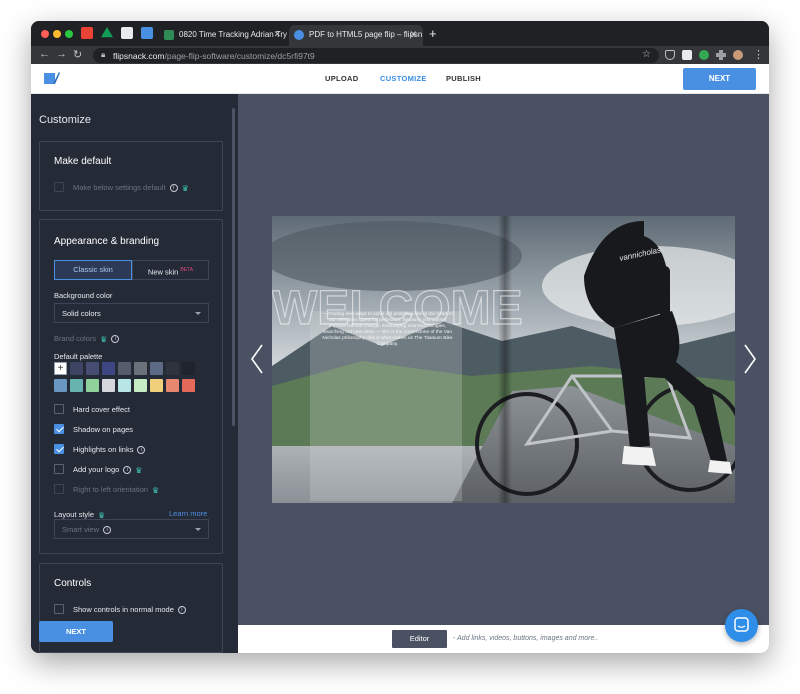  Describe the element at coordinates (233, 267) in the screenshot. I see `sidebar-scrollbar` at that location.